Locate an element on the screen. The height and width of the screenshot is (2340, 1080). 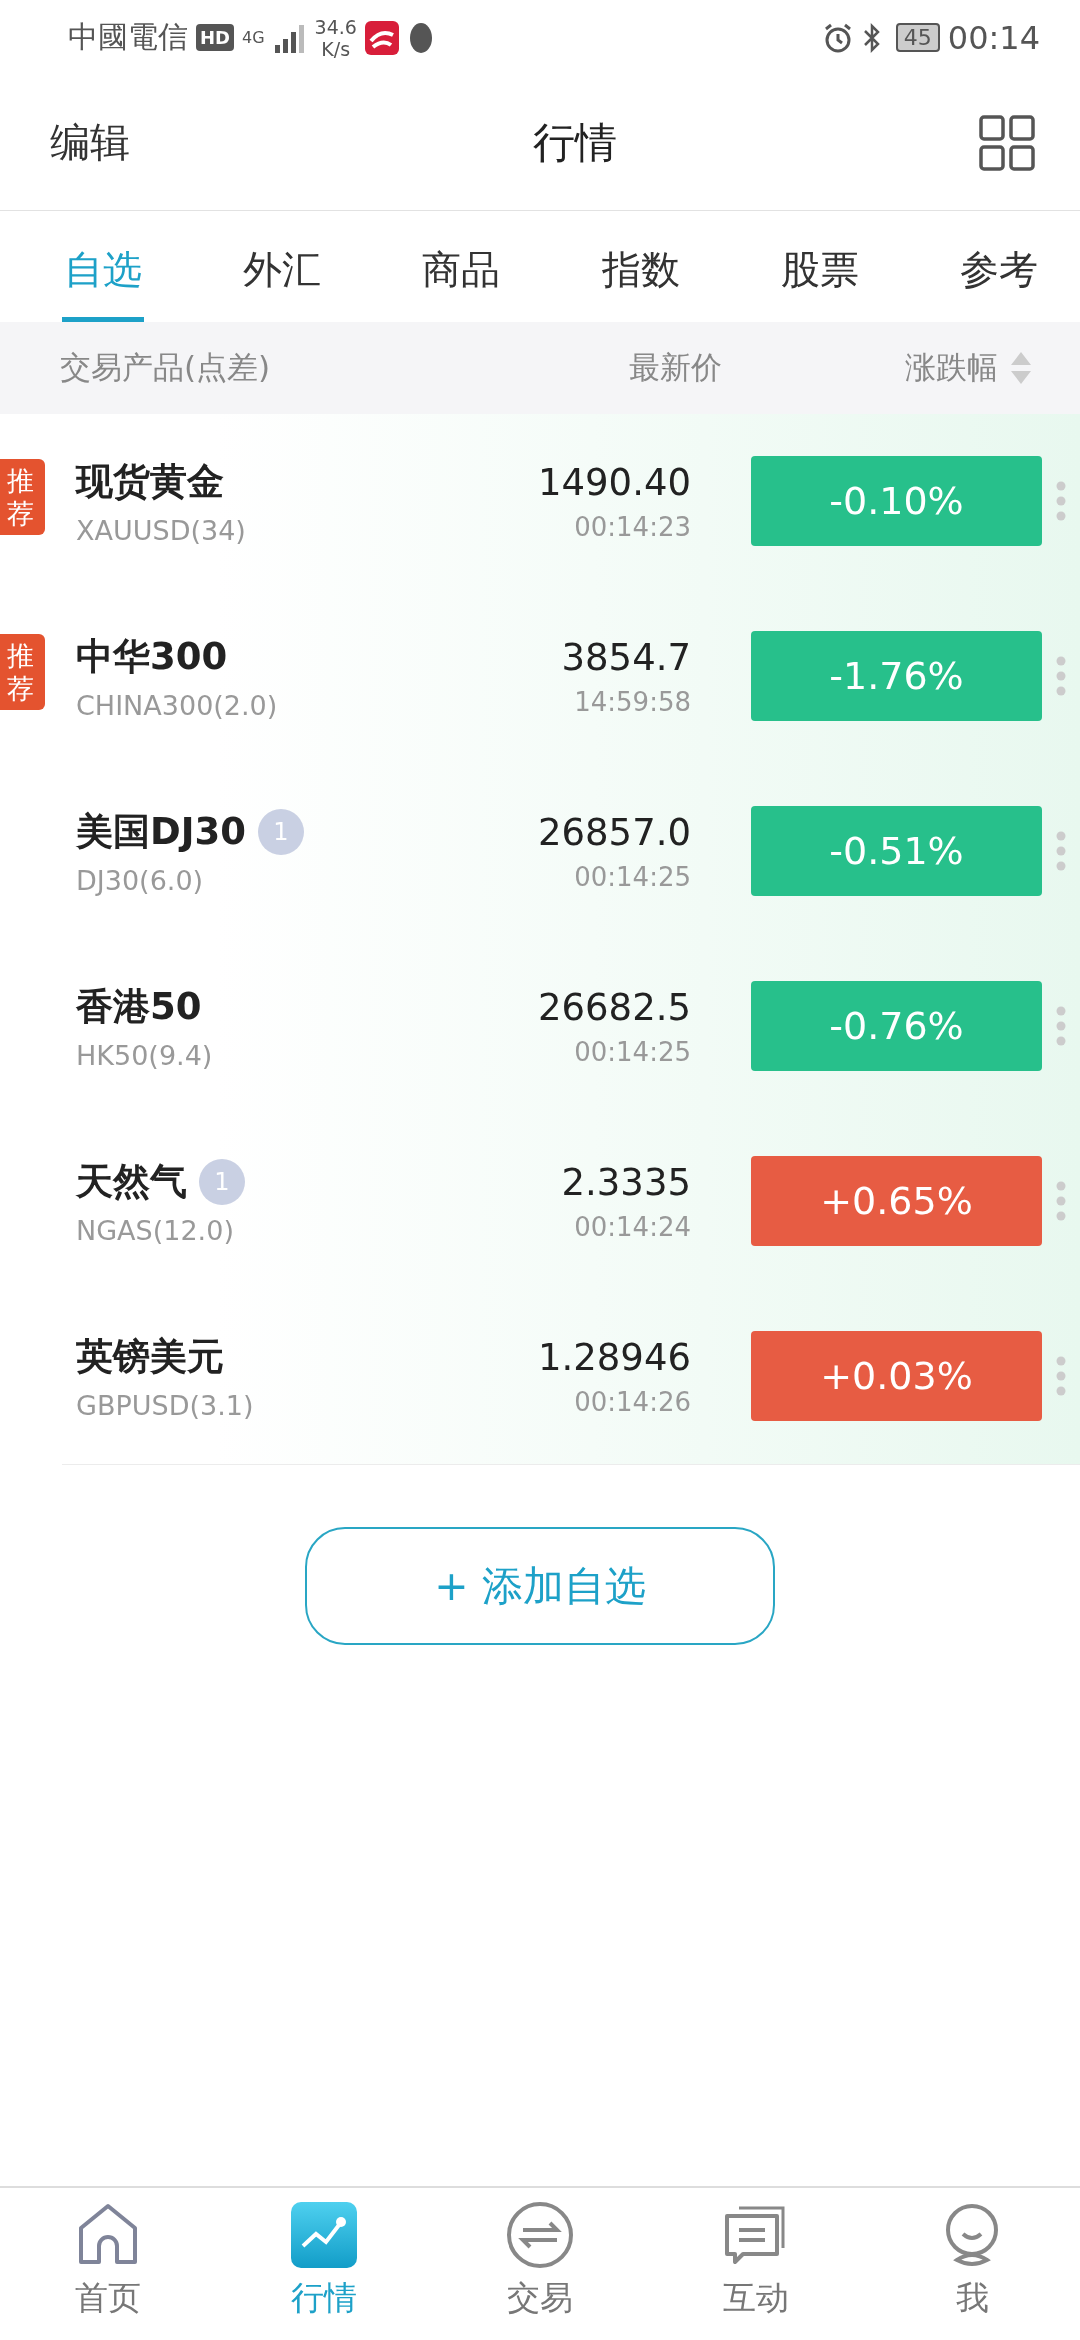
hd-badge: HD is located at coordinates (215, 37).